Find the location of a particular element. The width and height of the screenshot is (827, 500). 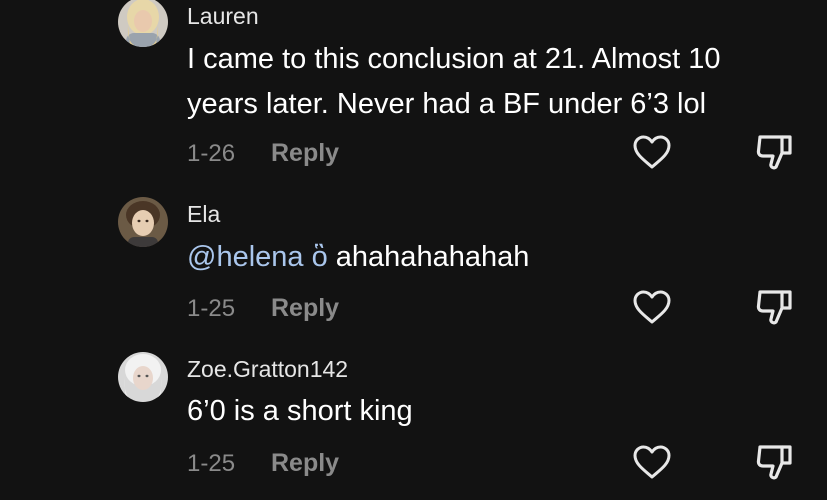

comment-date: 1-26 is located at coordinates (211, 153).